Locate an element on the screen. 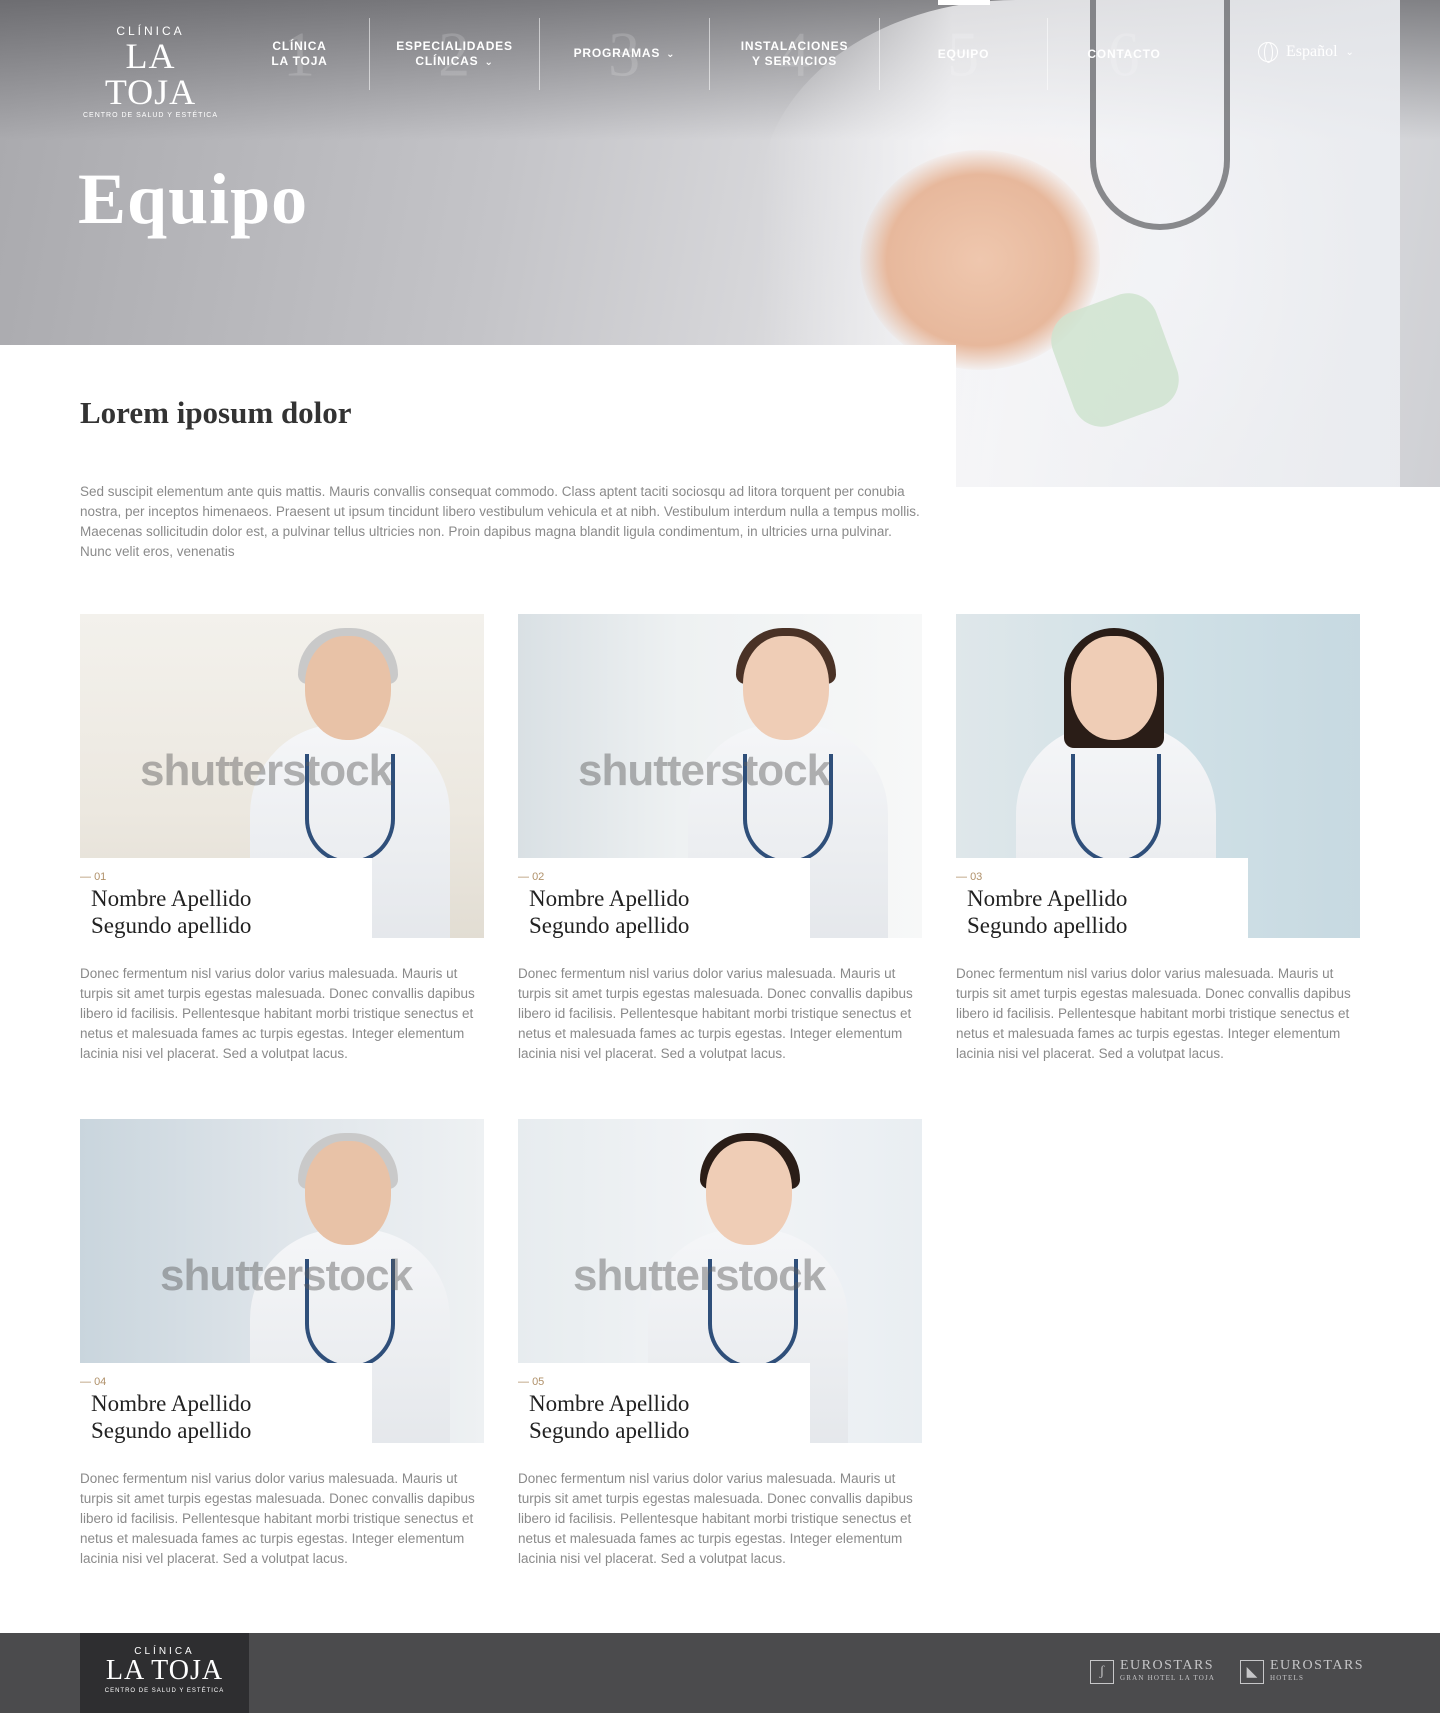 The height and width of the screenshot is (1713, 1440). nav-item-label: INSTALACIONES Y SERVICIOS is located at coordinates (794, 53).